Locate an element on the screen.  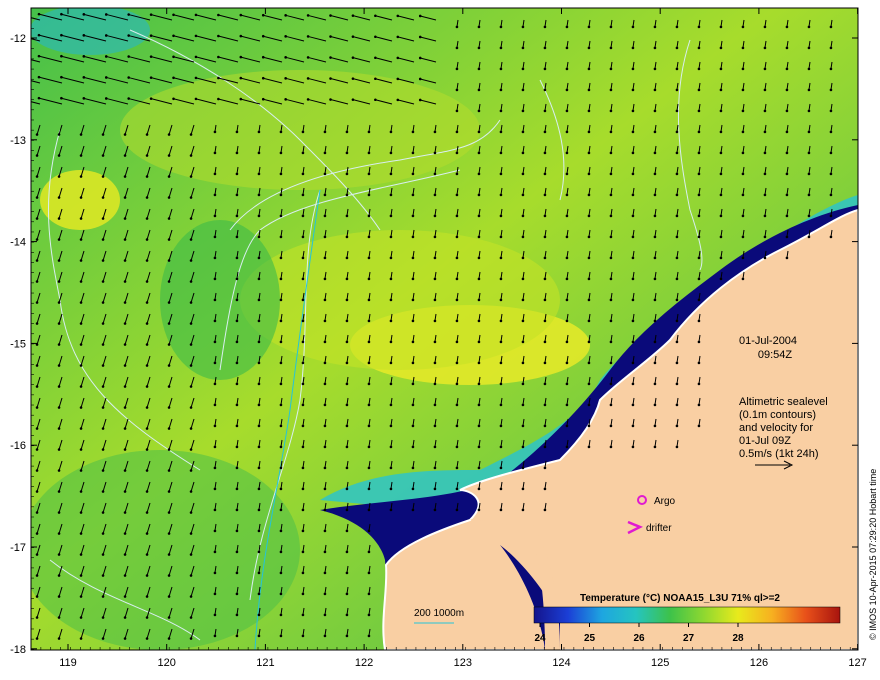
credit-text: © IMOS 10-Apr-2015 07:29:20 Hobart time is located at coordinates (873, 554).